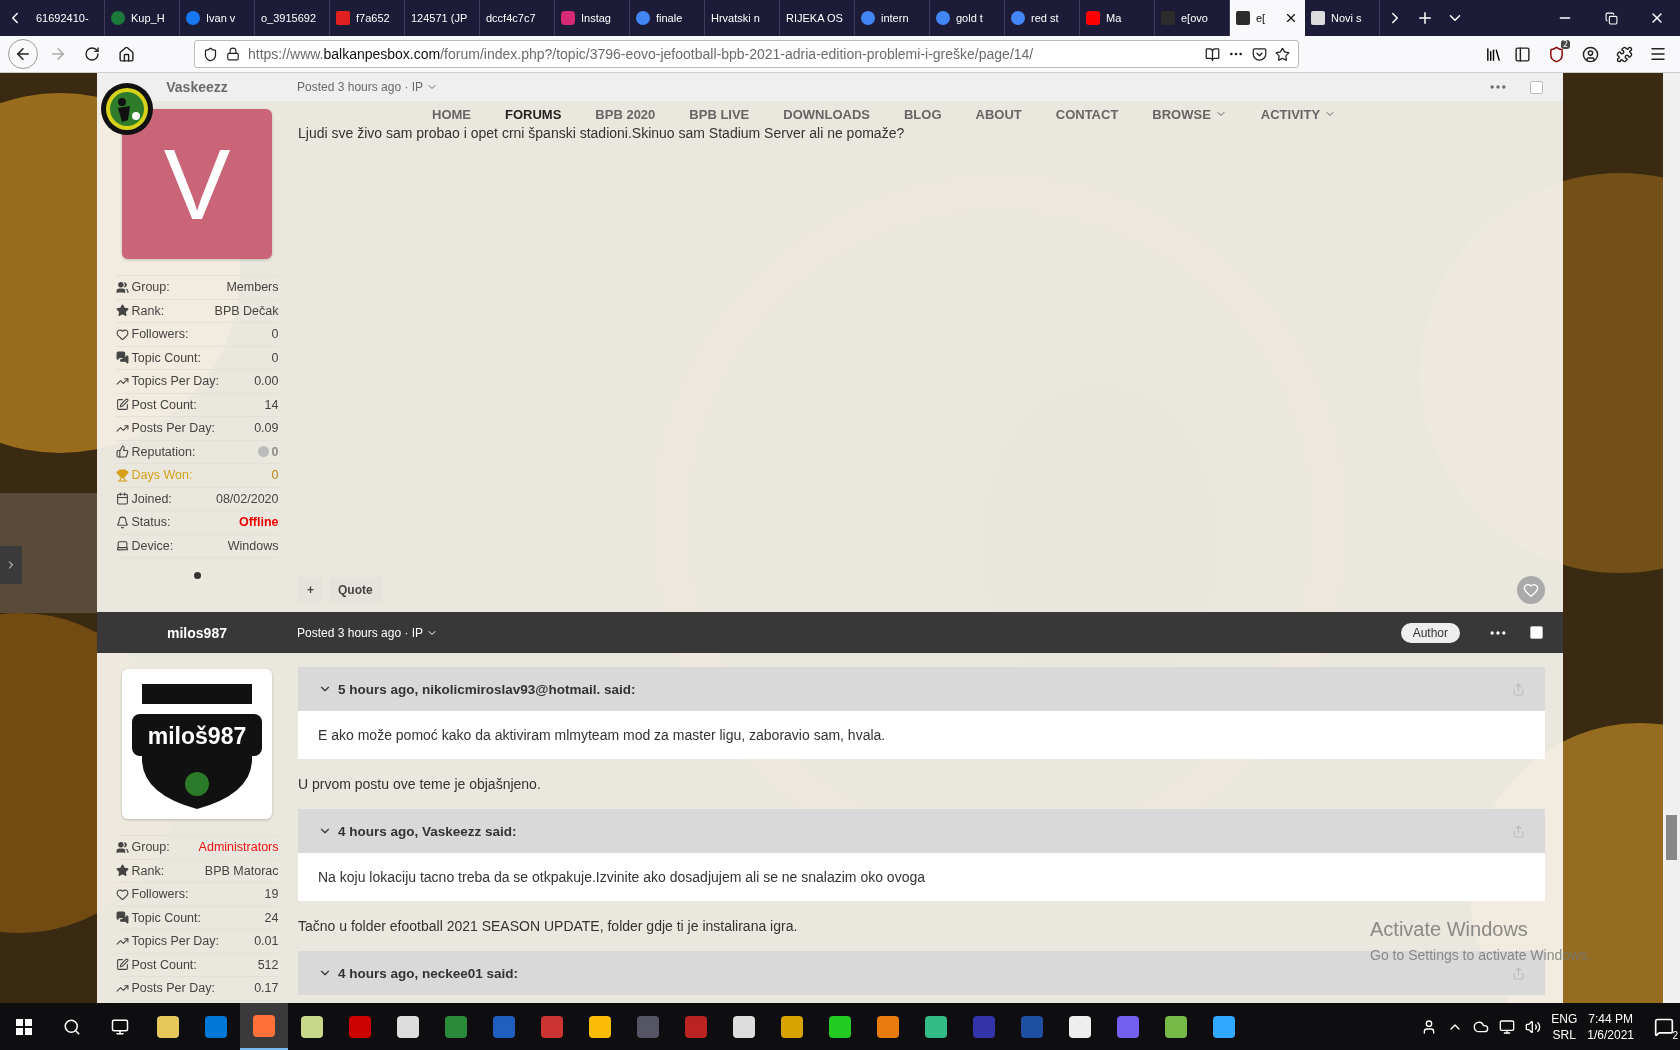  What do you see at coordinates (548, 926) in the screenshot?
I see `post-text: Tačno u folder efootball 2021 SEASON UPDATE, folder gdje ti je instalirana igra.` at bounding box center [548, 926].